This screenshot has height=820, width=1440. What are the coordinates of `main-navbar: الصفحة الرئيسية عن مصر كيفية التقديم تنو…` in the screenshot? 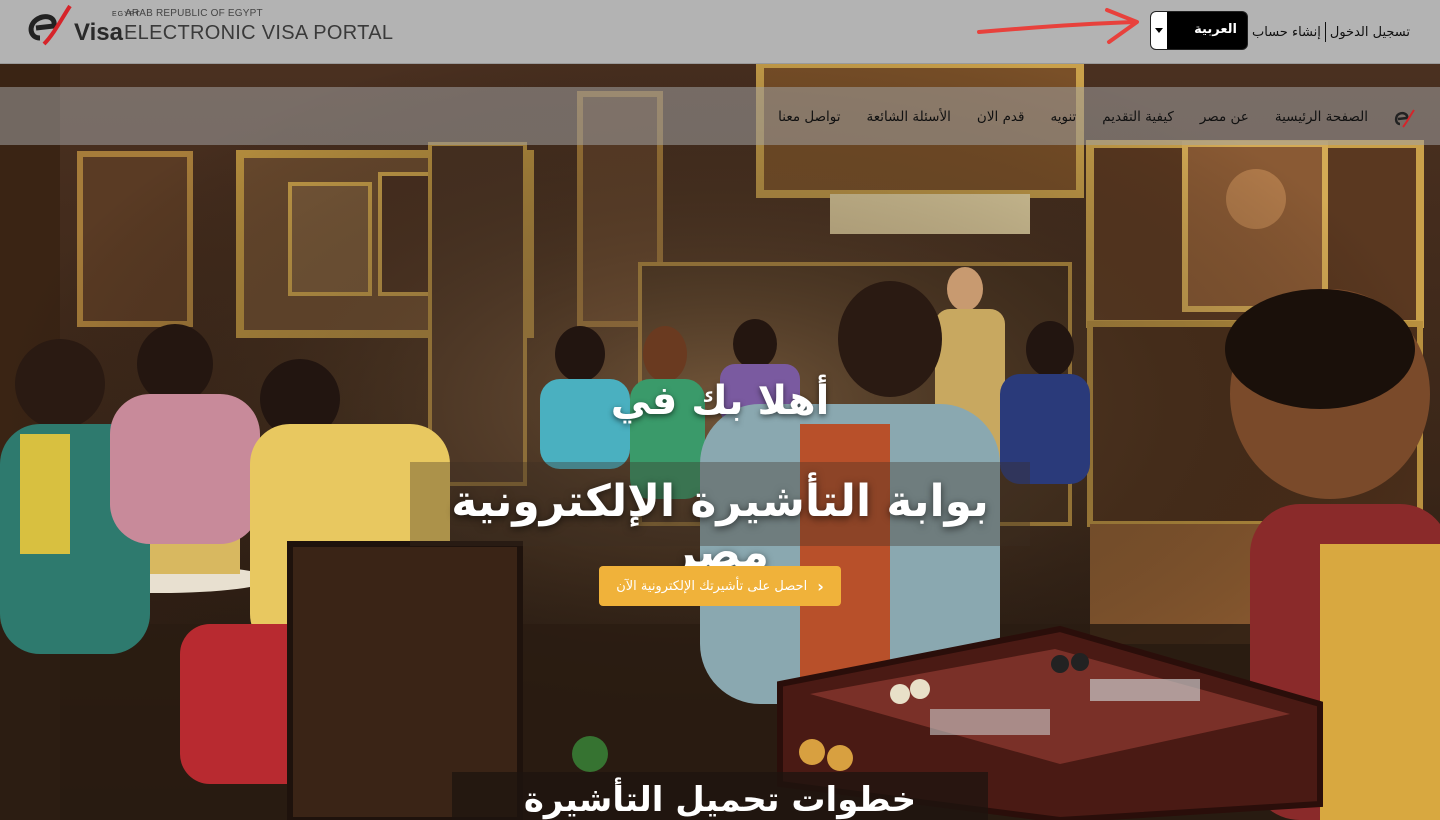 It's located at (720, 116).